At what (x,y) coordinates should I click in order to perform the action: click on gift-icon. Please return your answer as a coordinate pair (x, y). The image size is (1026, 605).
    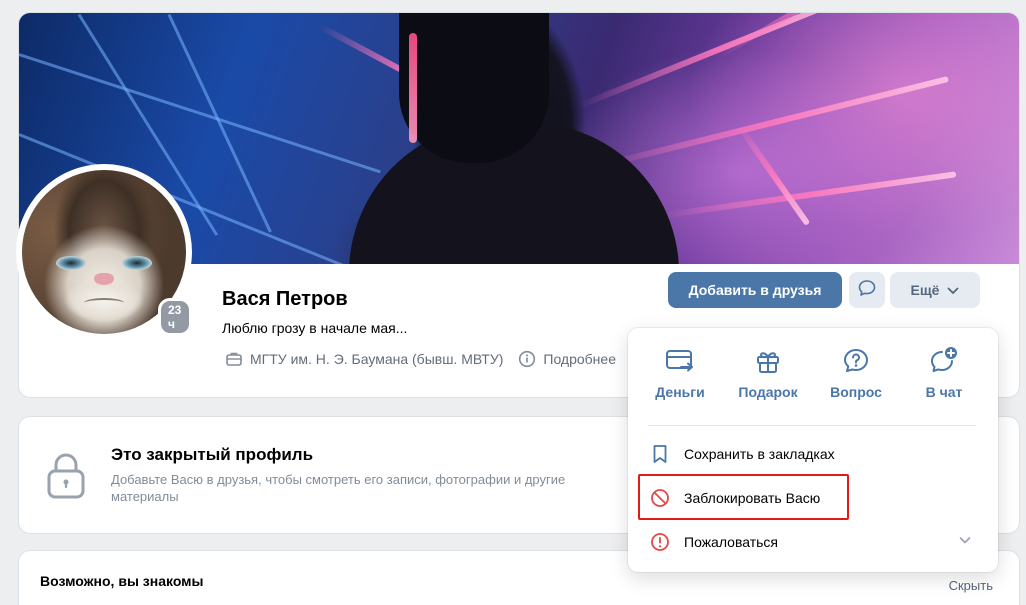
    Looking at the image, I should click on (768, 361).